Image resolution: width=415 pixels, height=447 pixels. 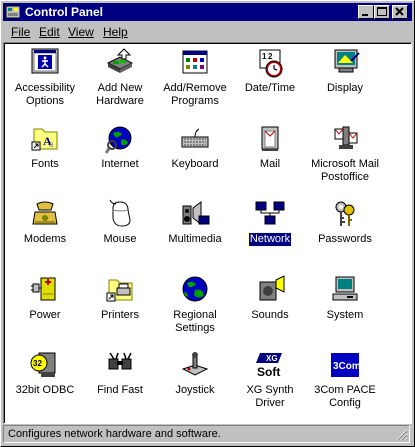 What do you see at coordinates (120, 94) in the screenshot?
I see `item-label: Add New Hardware` at bounding box center [120, 94].